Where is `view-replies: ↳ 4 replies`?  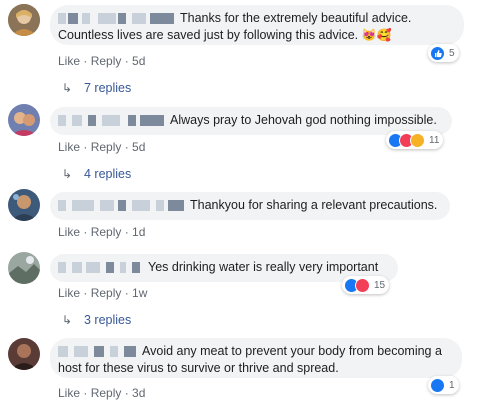
view-replies: ↳ 4 replies is located at coordinates (96, 174).